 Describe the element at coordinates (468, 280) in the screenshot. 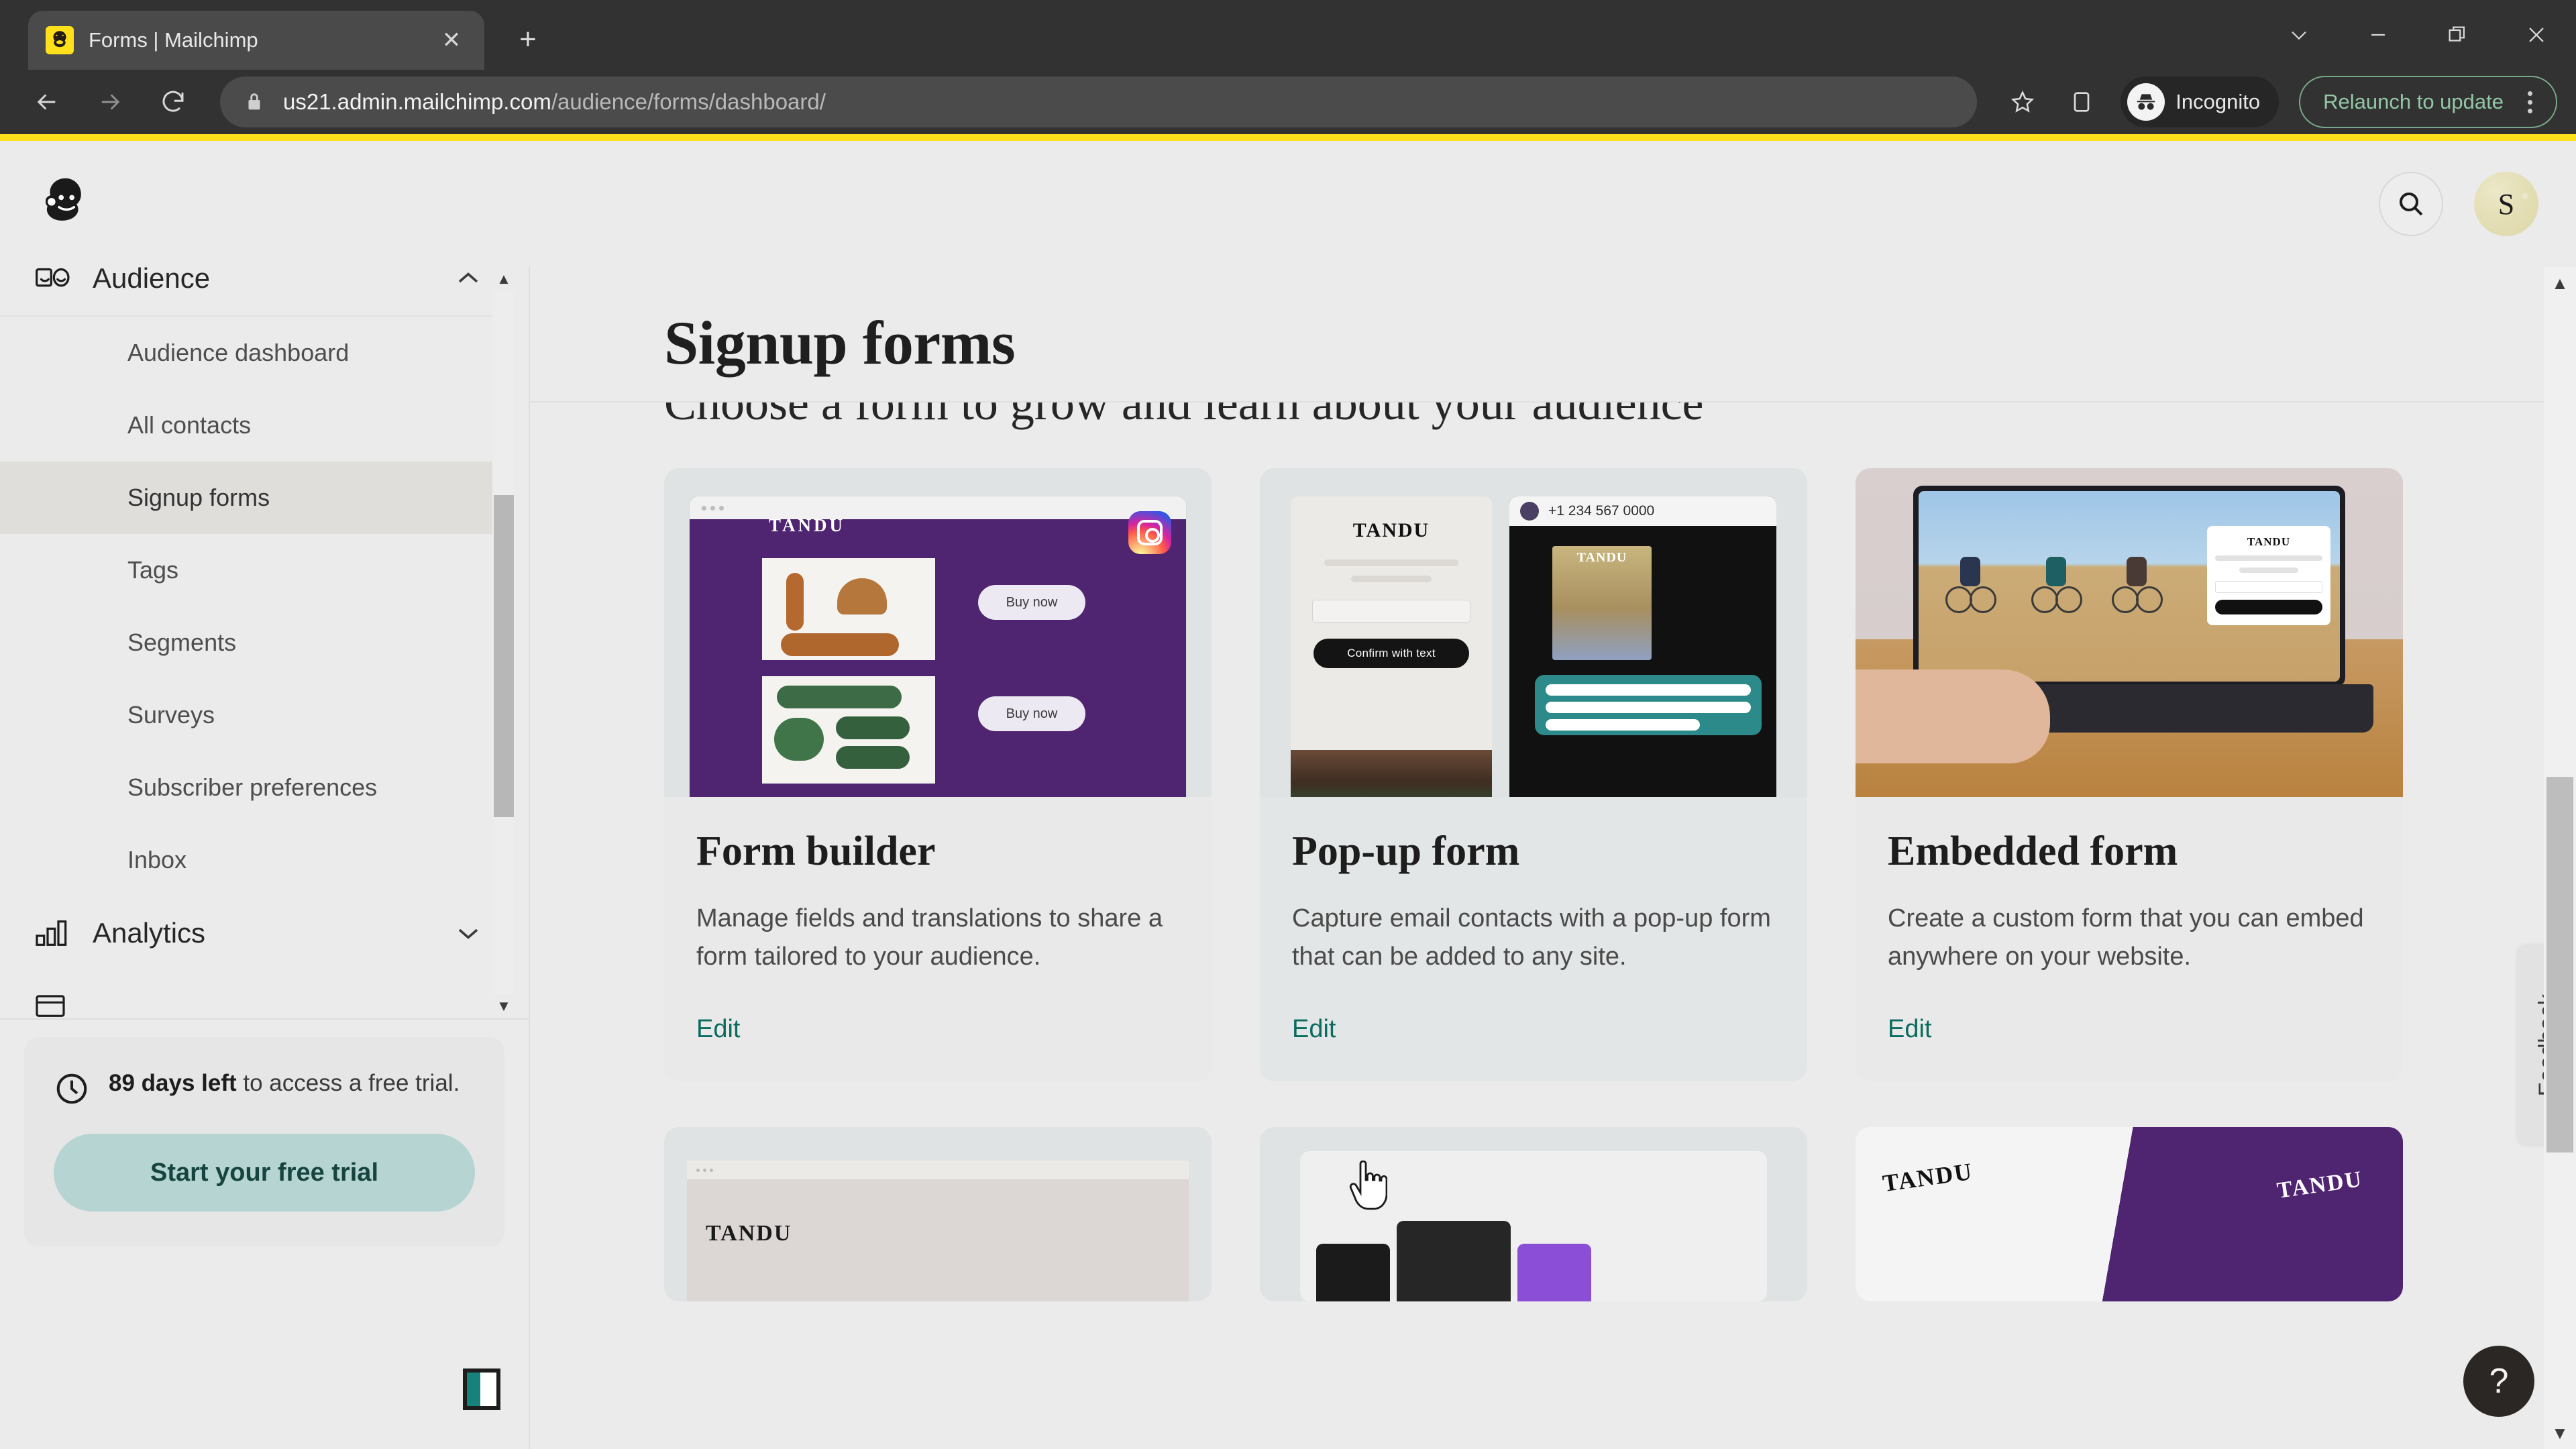

I see `chevron-up-icon` at that location.